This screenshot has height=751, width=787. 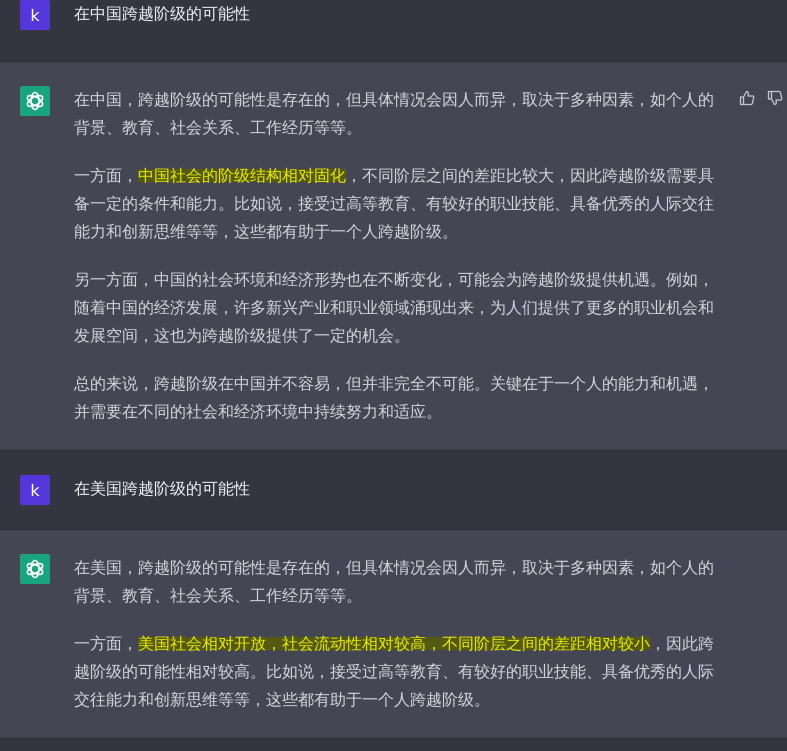 What do you see at coordinates (775, 98) in the screenshot?
I see `thumbs-down-icon` at bounding box center [775, 98].